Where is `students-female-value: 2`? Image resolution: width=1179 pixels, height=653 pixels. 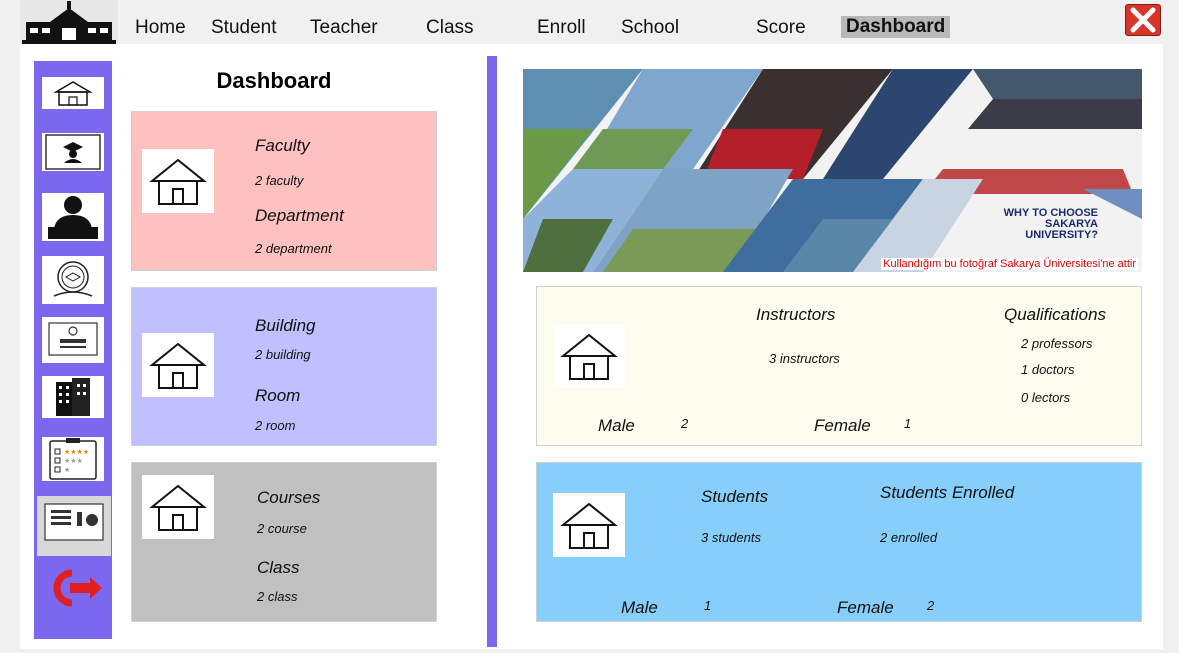 students-female-value: 2 is located at coordinates (931, 605).